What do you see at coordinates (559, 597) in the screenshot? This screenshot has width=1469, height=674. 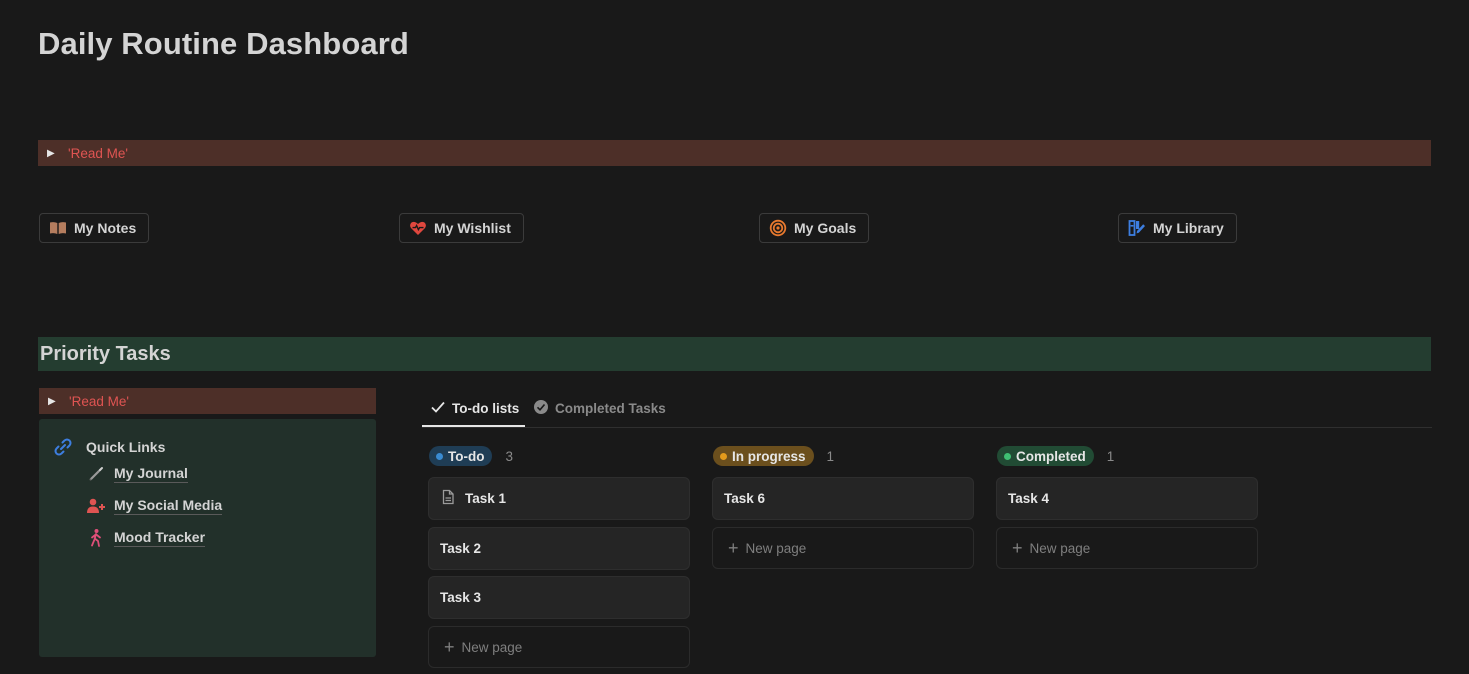 I see `task-card: Task 3` at bounding box center [559, 597].